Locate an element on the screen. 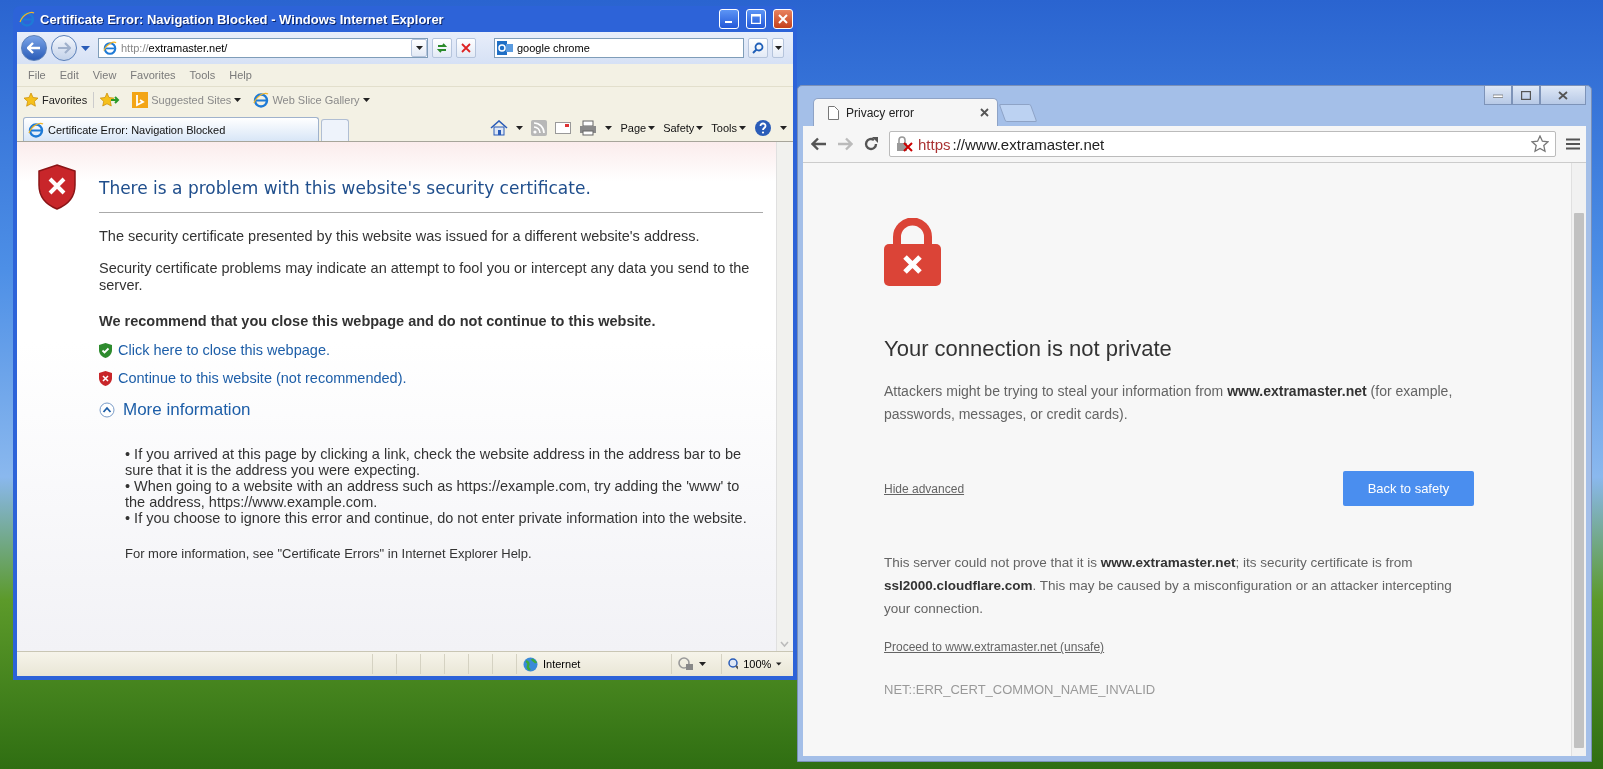  bullet-text: • When going to a website with an address such as https://example.com, try adding the 'www' to the address, https://www.example.com. is located at coordinates (433, 494).